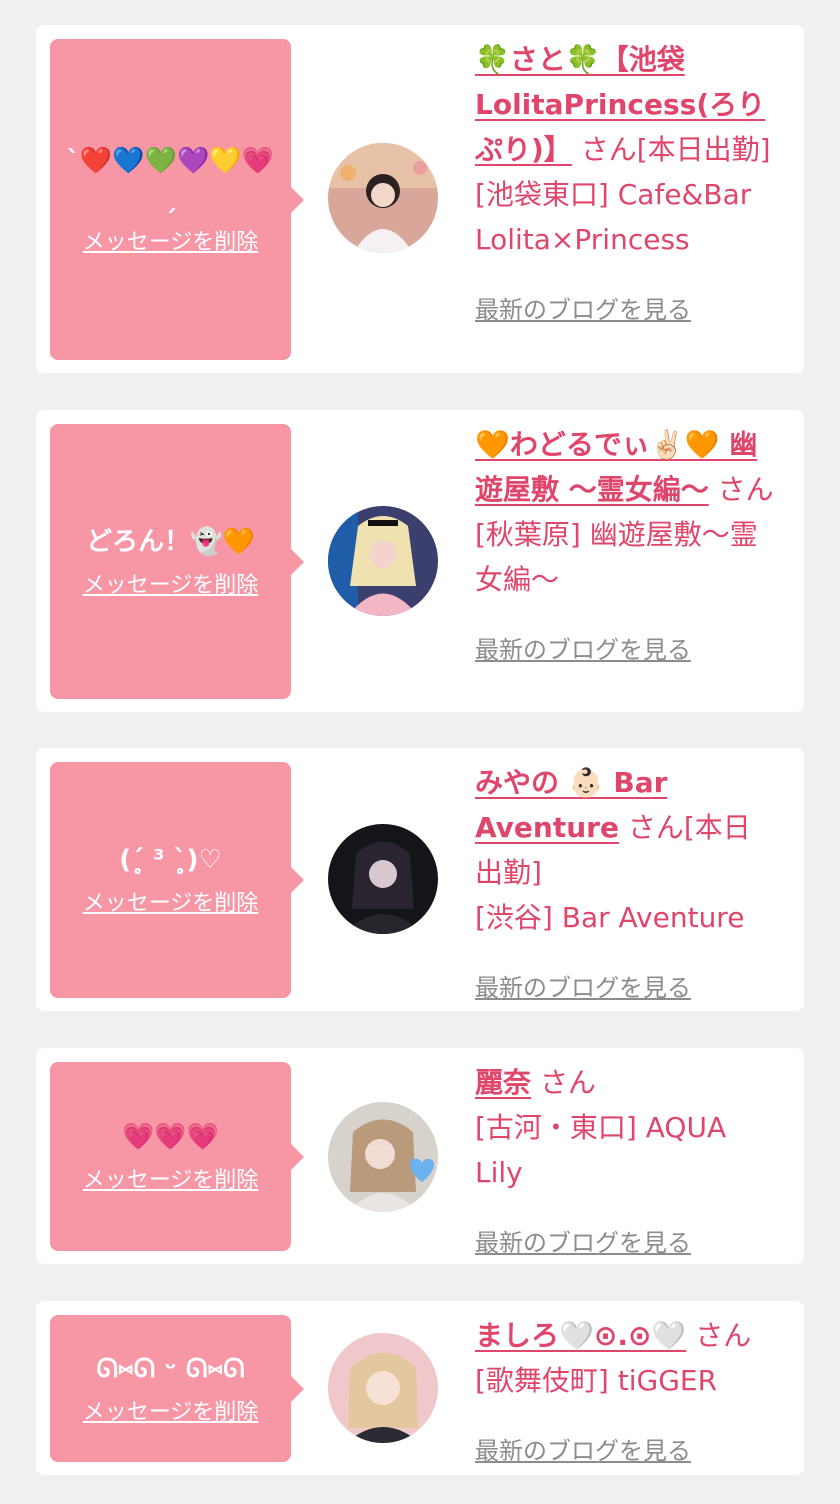  I want to click on message-bubble: ˋ❤️💙💚💜💛💗ˏ メッセージを削除, so click(177, 199).